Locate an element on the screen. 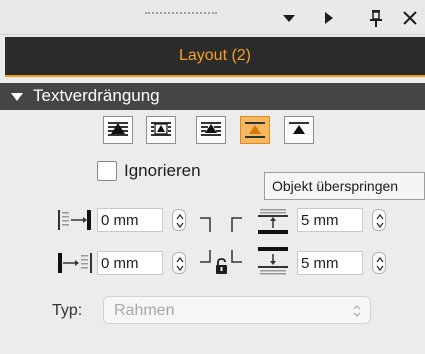 The width and height of the screenshot is (425, 354). ignore-checkbox-label: Ignorieren is located at coordinates (162, 170).